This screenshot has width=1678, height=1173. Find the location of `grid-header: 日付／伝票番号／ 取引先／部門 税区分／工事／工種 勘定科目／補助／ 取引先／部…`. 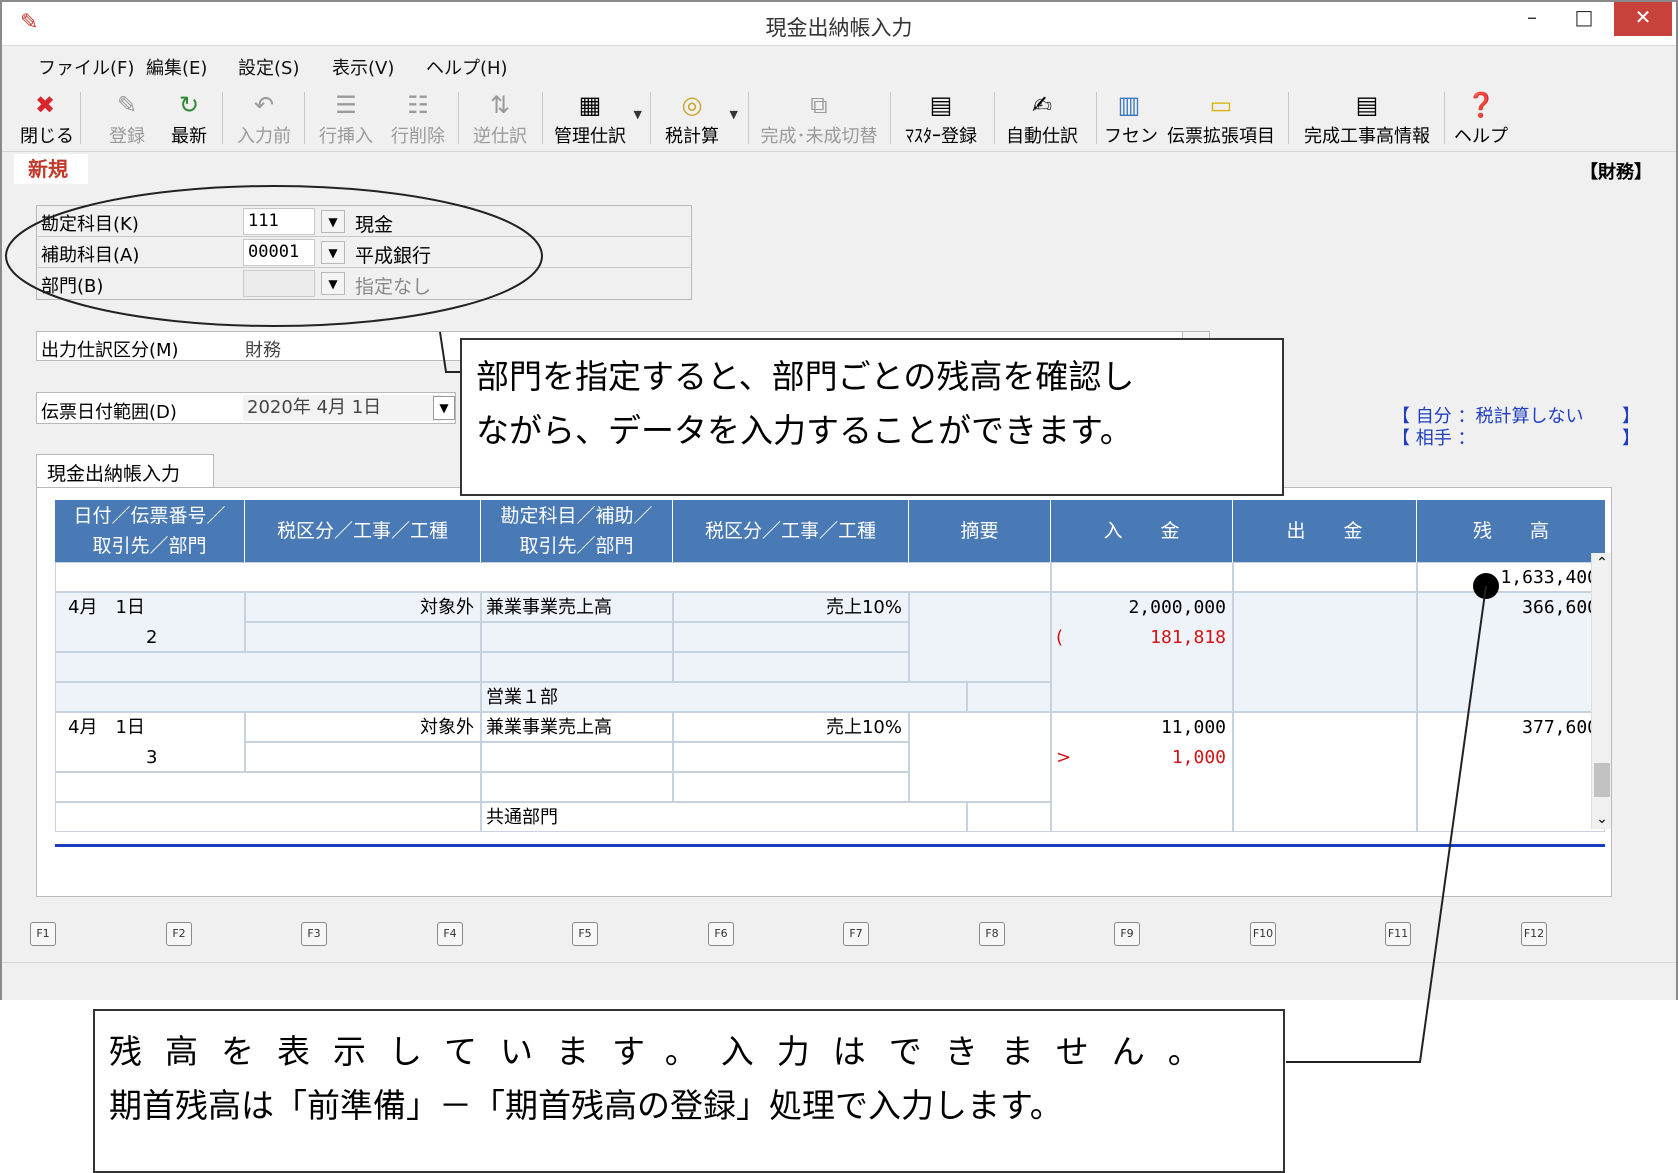

grid-header: 日付／伝票番号／ 取引先／部門 税区分／工事／工種 勘定科目／補助／ 取引先／部… is located at coordinates (830, 531).